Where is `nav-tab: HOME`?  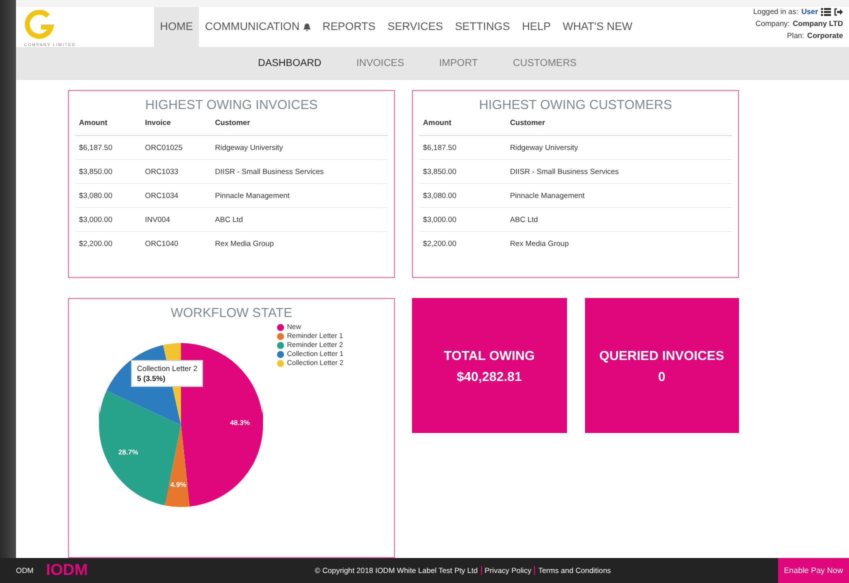
nav-tab: HOME is located at coordinates (176, 27).